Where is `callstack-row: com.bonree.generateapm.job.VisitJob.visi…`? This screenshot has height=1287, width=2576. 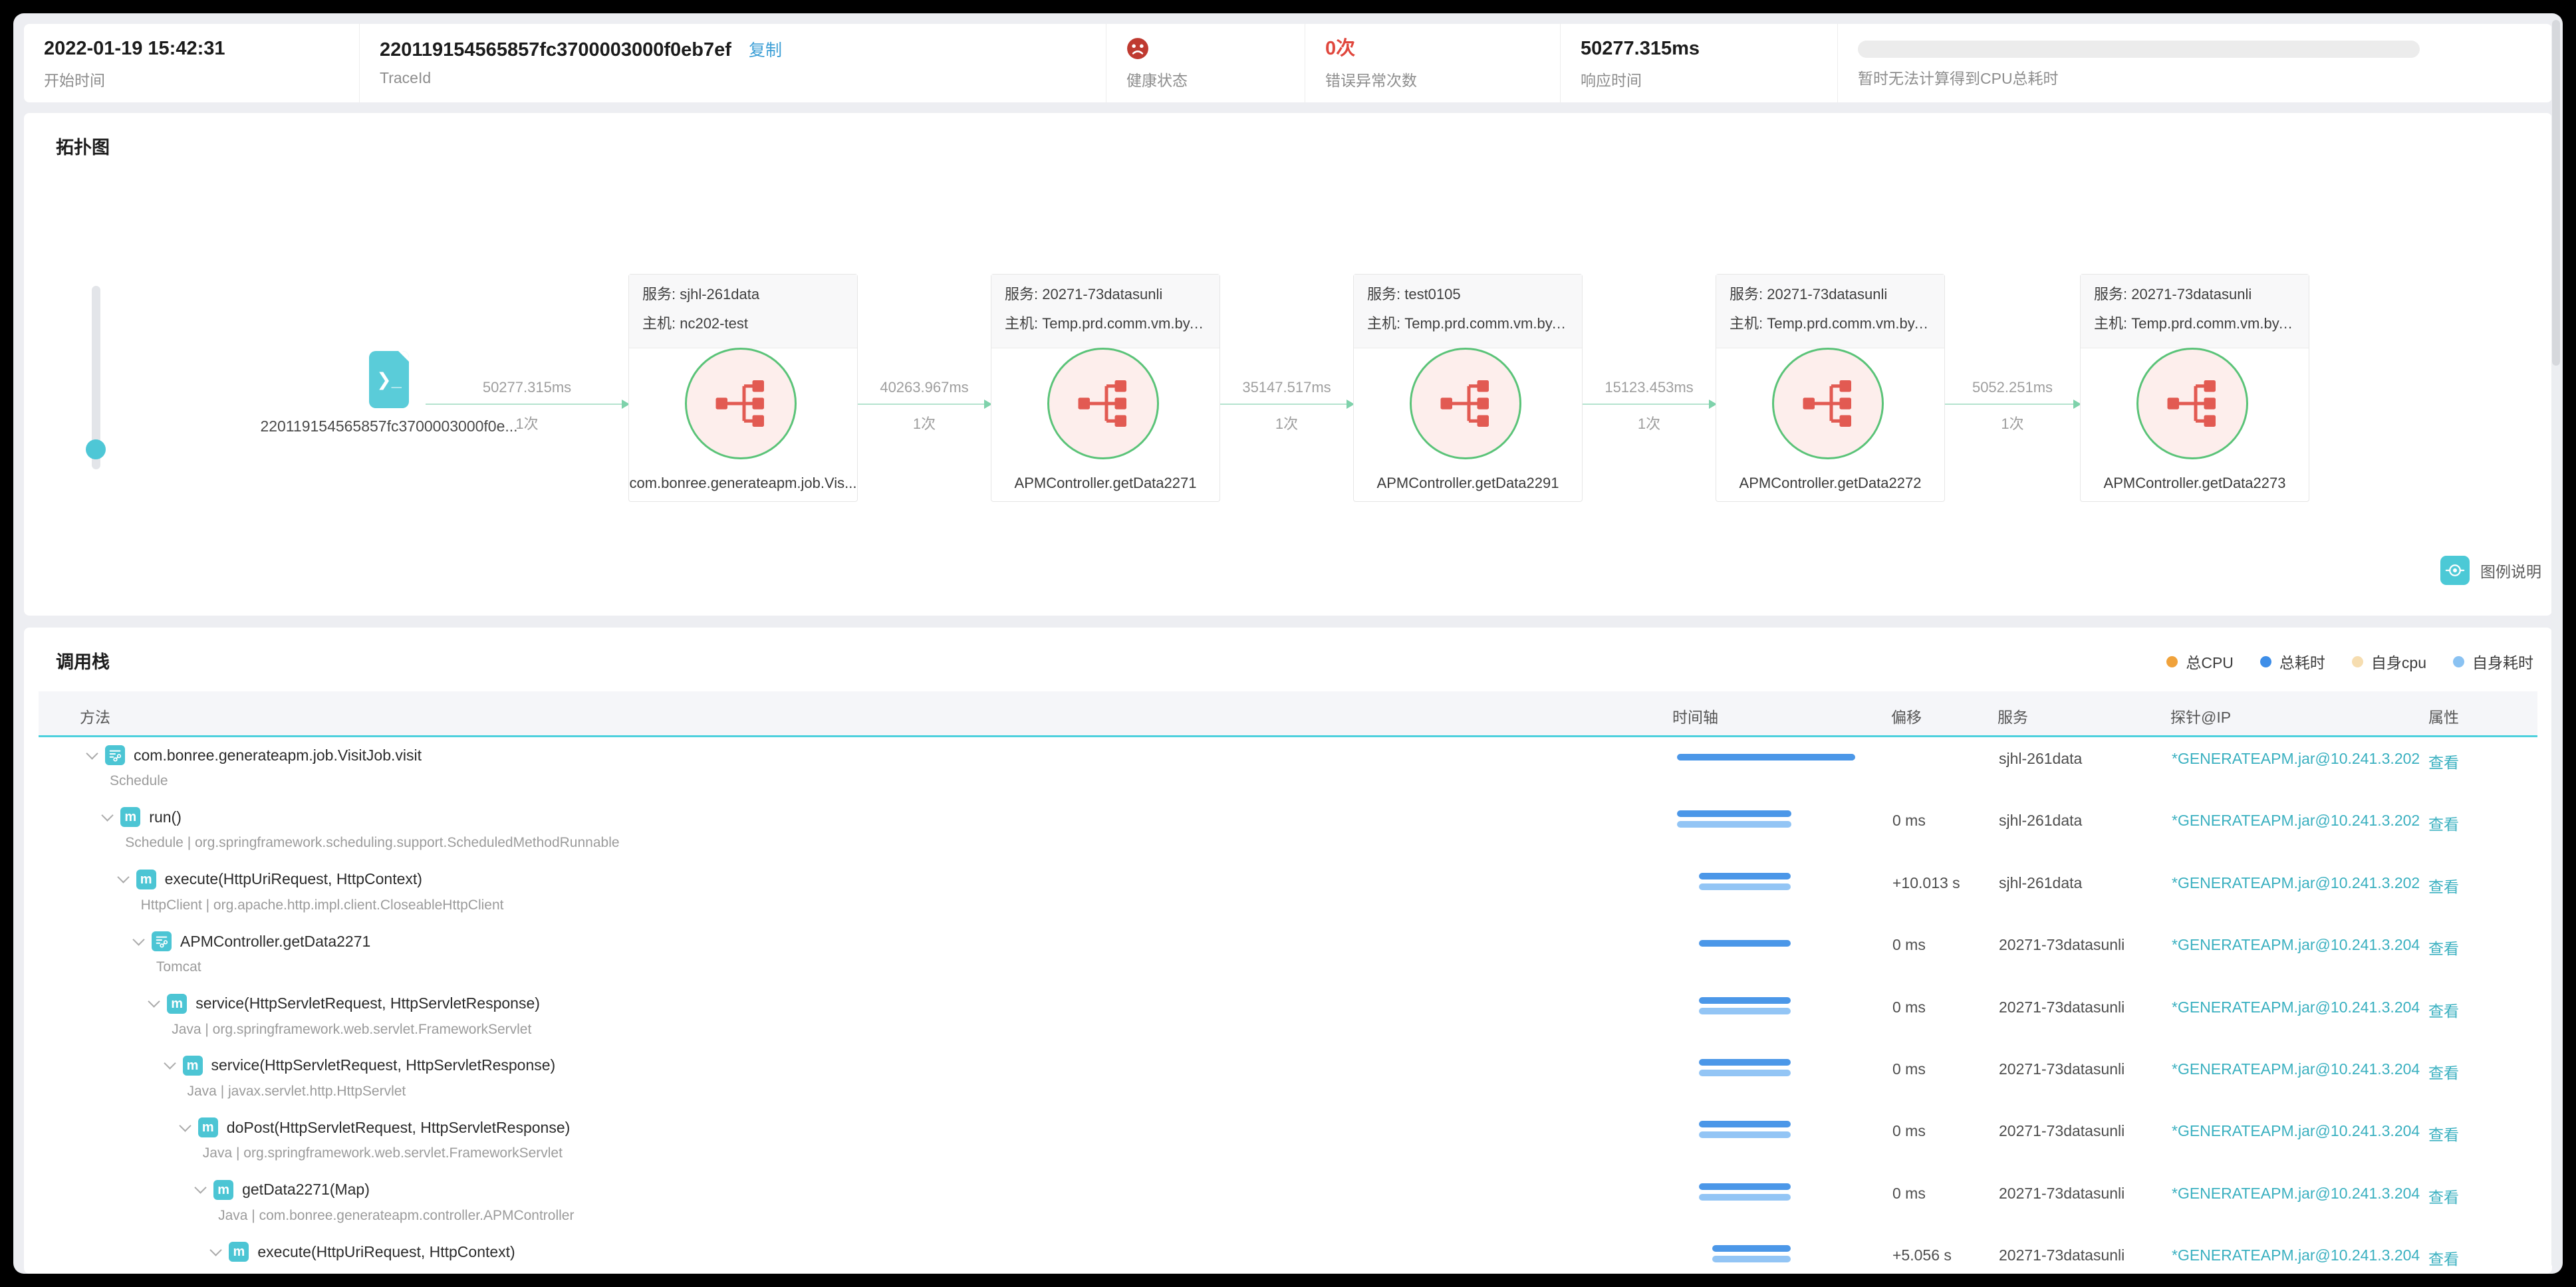
callstack-row: com.bonree.generateapm.job.VisitJob.visi… is located at coordinates (1288, 772).